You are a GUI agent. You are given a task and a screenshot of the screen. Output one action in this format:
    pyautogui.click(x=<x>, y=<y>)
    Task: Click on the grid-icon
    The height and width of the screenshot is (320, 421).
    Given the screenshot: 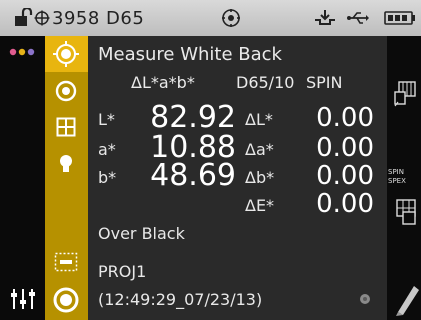 What is the action you would take?
    pyautogui.click(x=66, y=127)
    